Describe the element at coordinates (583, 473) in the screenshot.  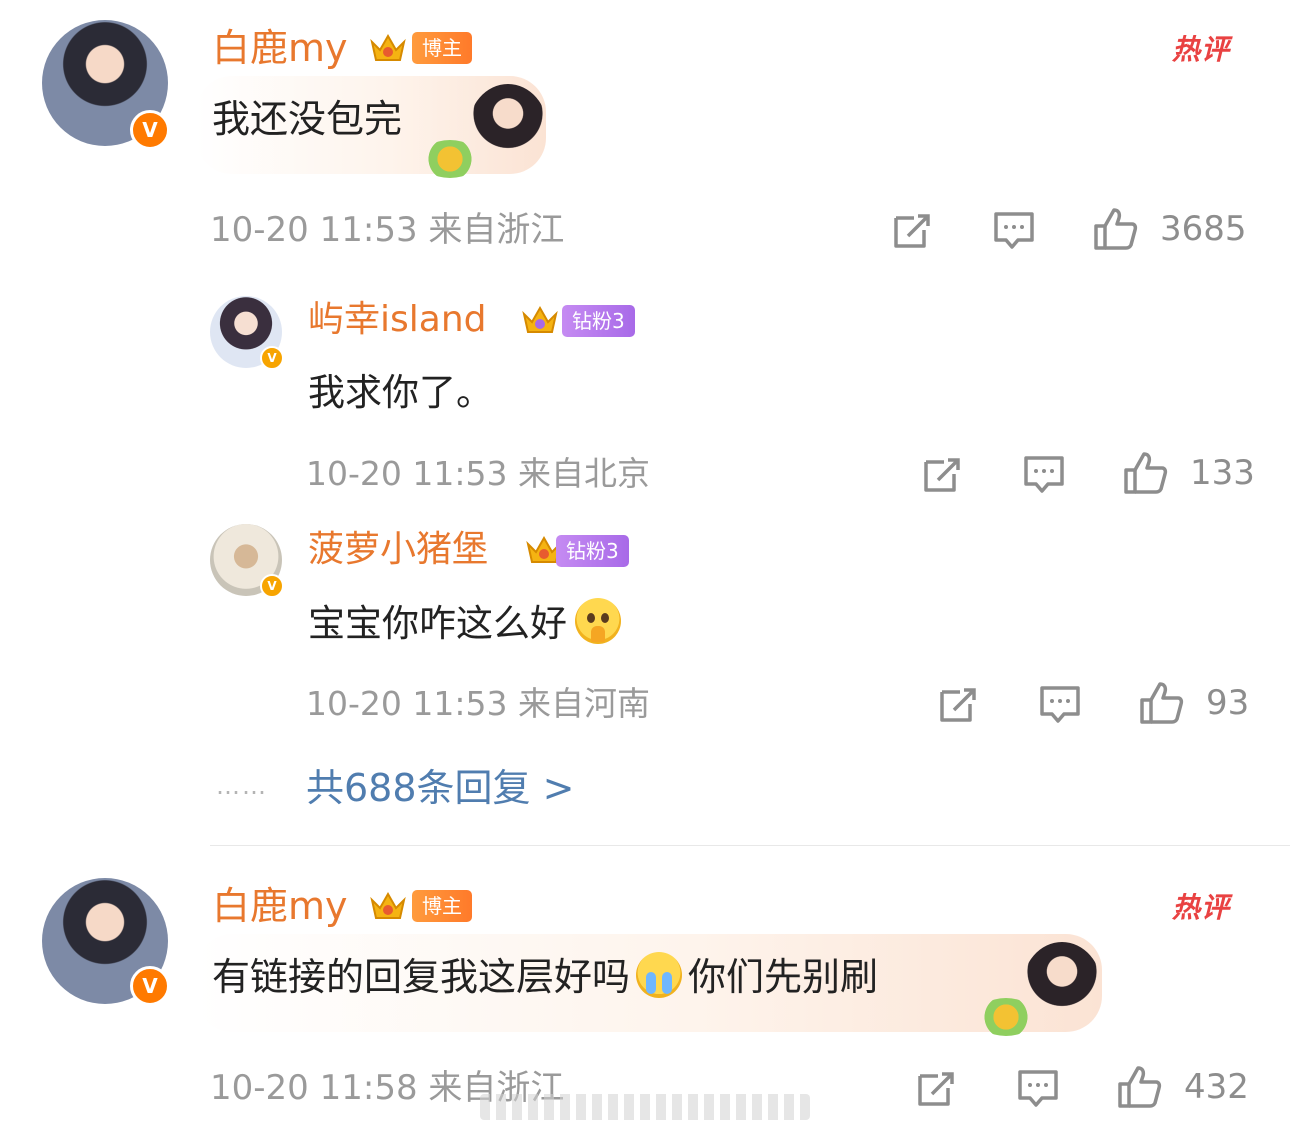
I see `reply-location: 来自北京` at that location.